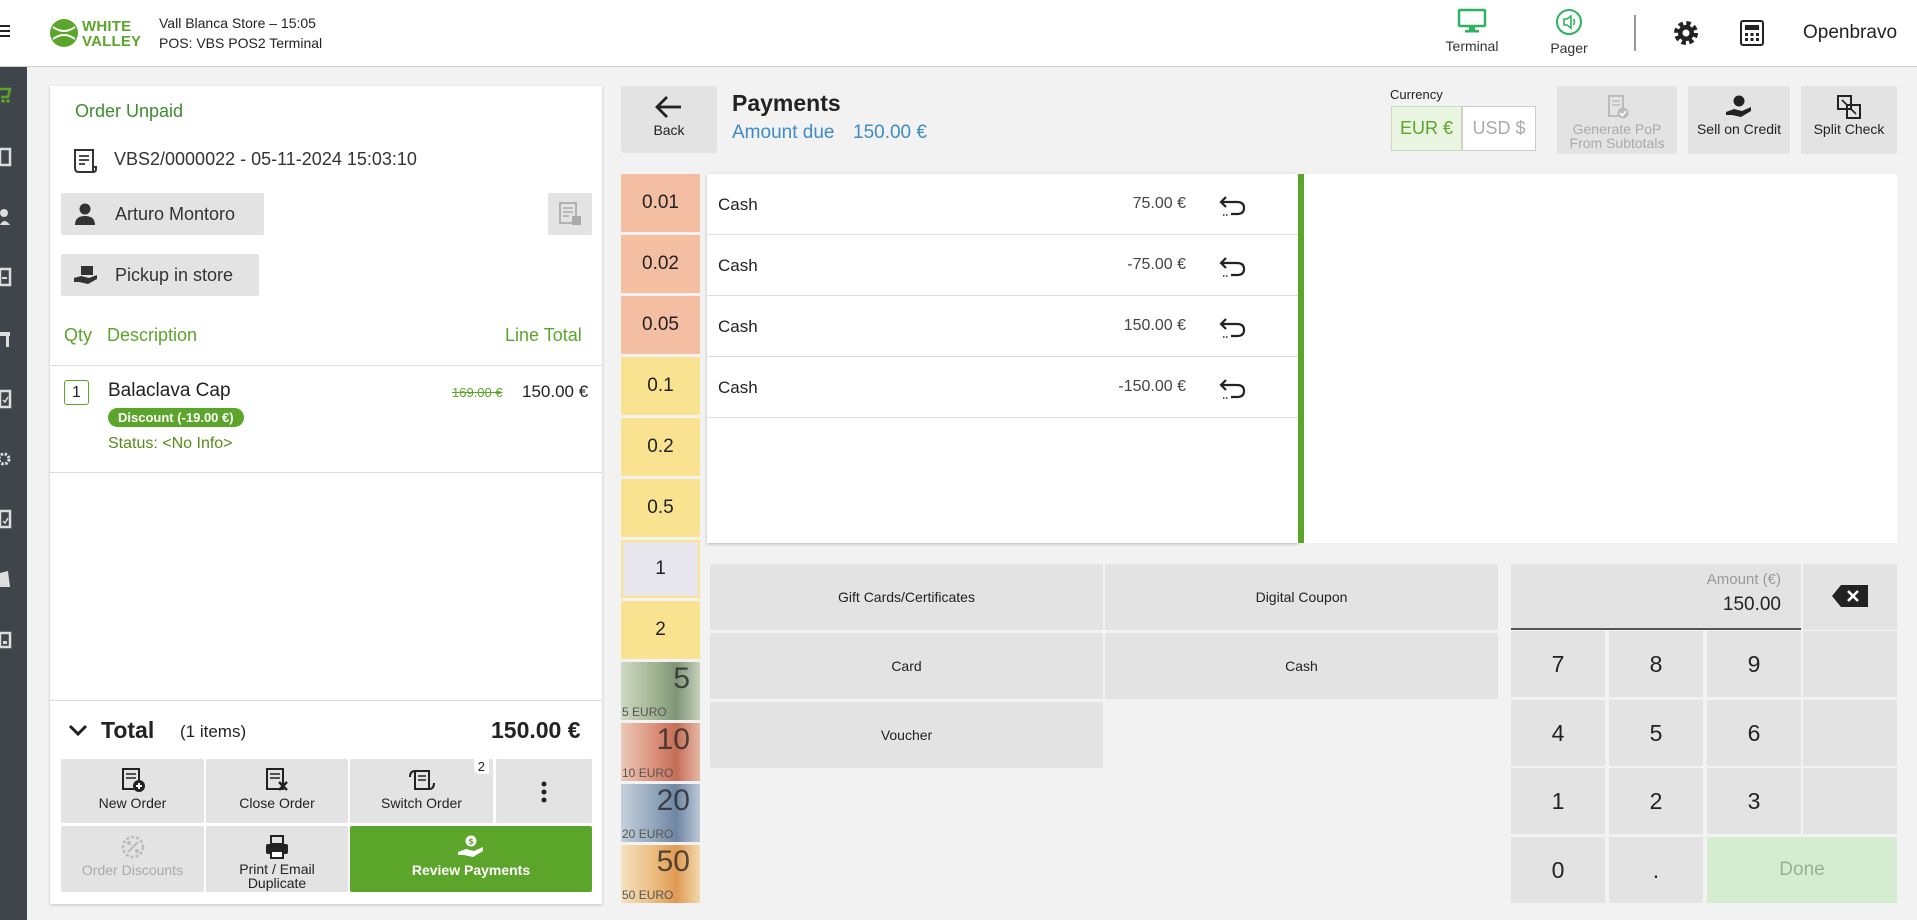  Describe the element at coordinates (1656, 597) in the screenshot. I see `amount-input: Amount (€) 150.00` at that location.